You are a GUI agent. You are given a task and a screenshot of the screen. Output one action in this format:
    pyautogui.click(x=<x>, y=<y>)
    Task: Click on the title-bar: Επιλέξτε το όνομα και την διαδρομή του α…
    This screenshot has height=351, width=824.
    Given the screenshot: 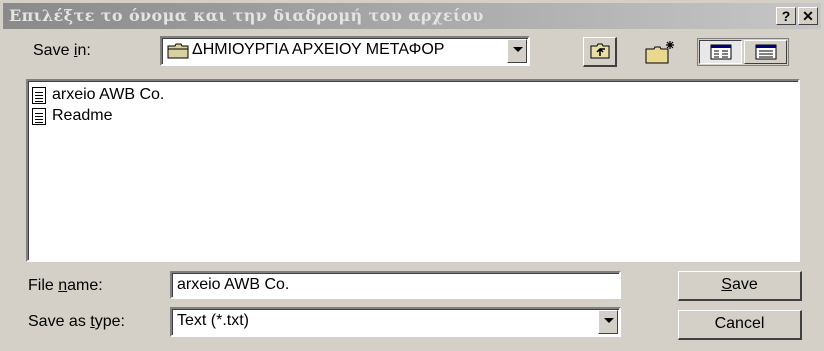 What is the action you would take?
    pyautogui.click(x=412, y=16)
    